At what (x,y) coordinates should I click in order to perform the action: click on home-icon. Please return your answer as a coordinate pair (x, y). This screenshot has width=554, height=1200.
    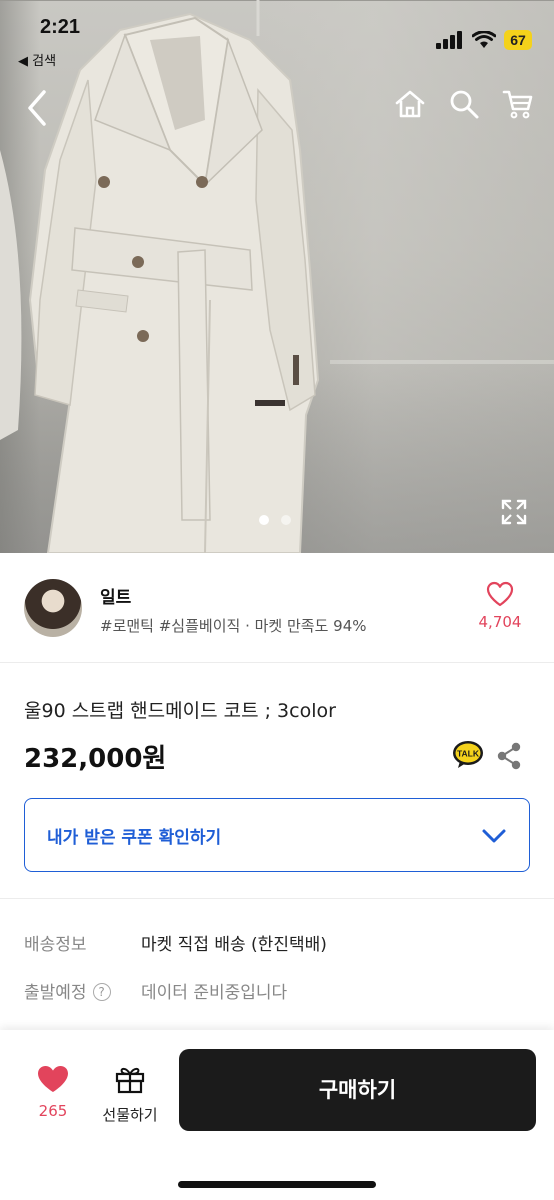
    Looking at the image, I should click on (410, 104).